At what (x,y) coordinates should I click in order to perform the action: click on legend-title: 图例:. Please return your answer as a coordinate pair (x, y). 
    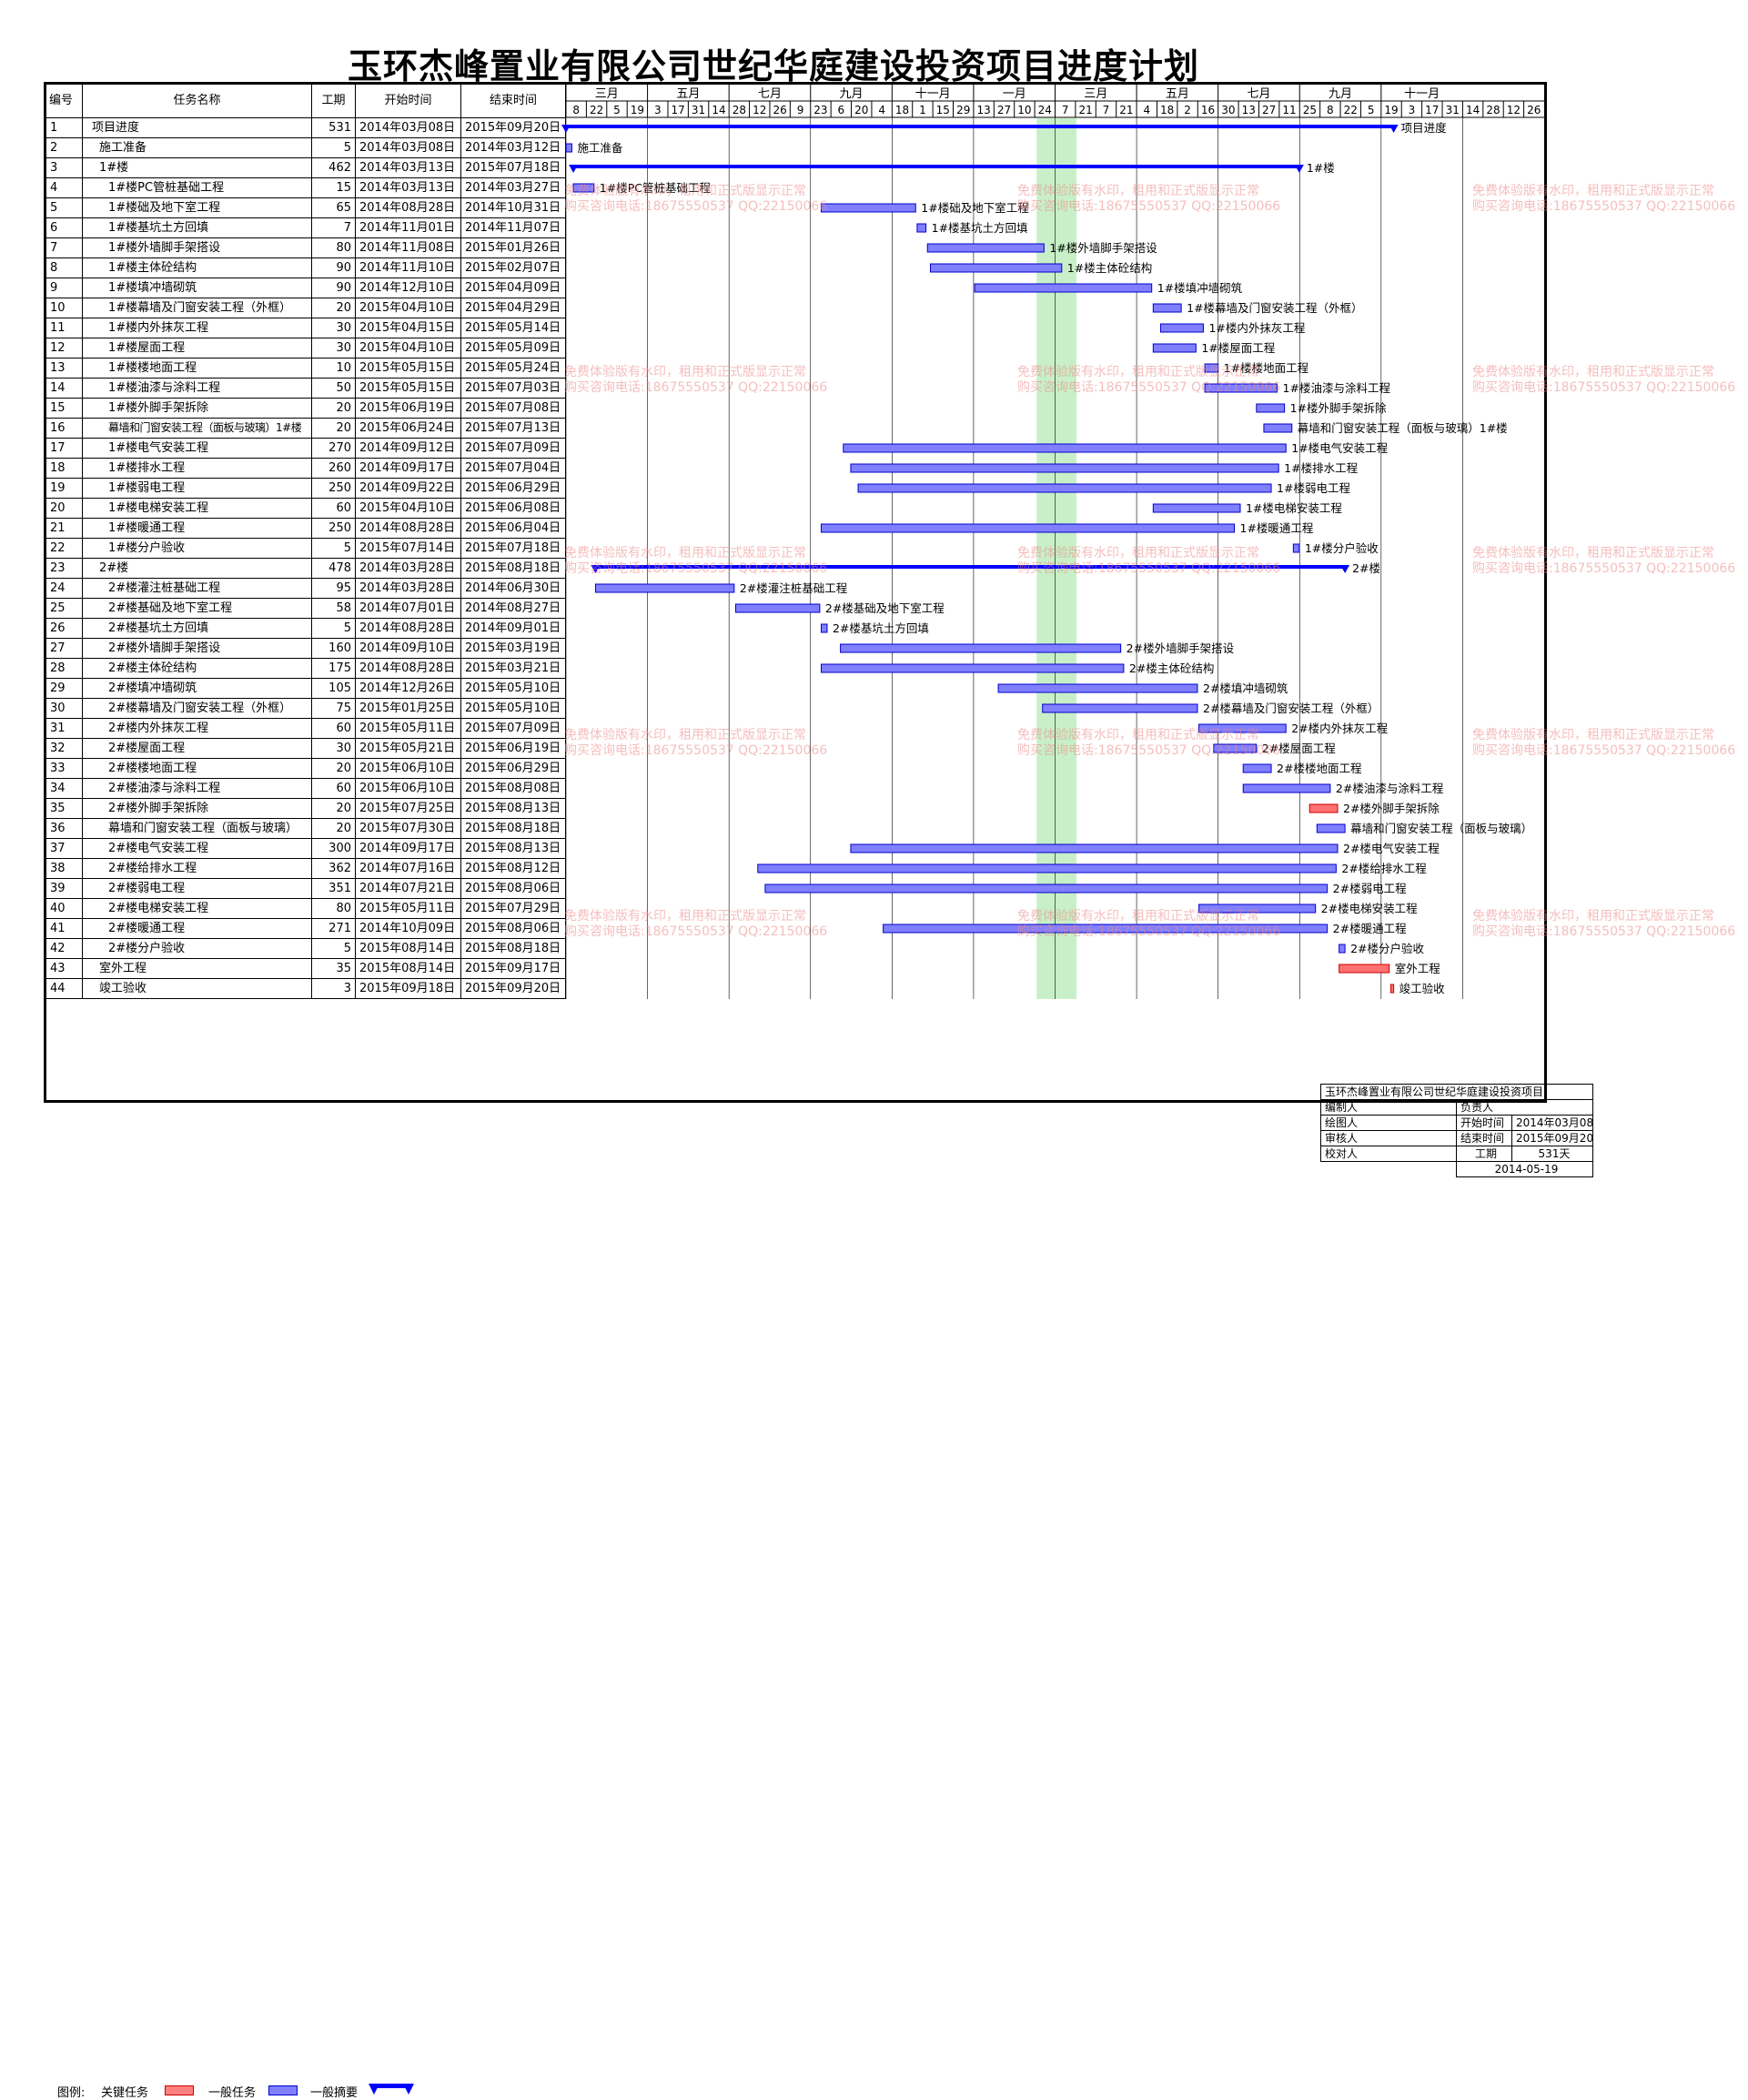
    Looking at the image, I should click on (71, 2093).